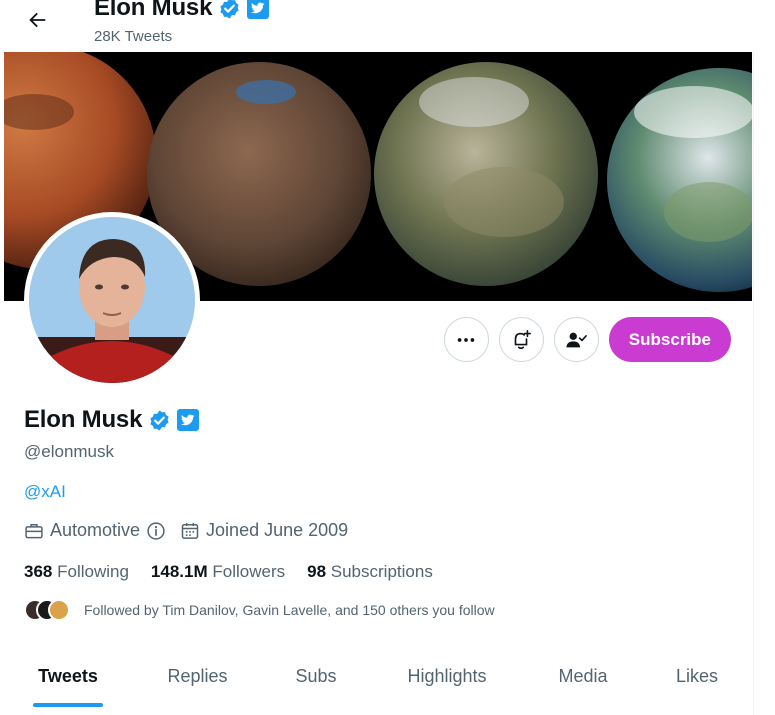  What do you see at coordinates (377, 26) in the screenshot?
I see `top-header: Elon Musk 28K Tweets` at bounding box center [377, 26].